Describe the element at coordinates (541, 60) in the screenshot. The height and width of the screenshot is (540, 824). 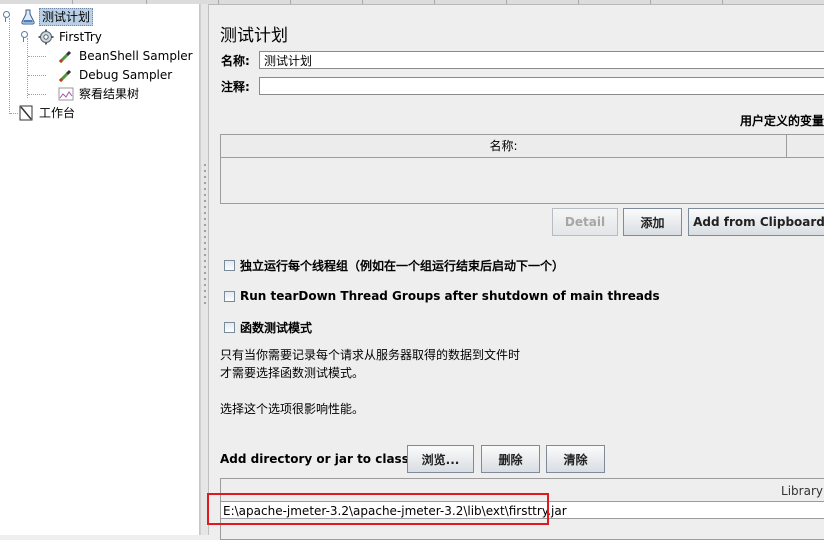
I see `name-field` at that location.